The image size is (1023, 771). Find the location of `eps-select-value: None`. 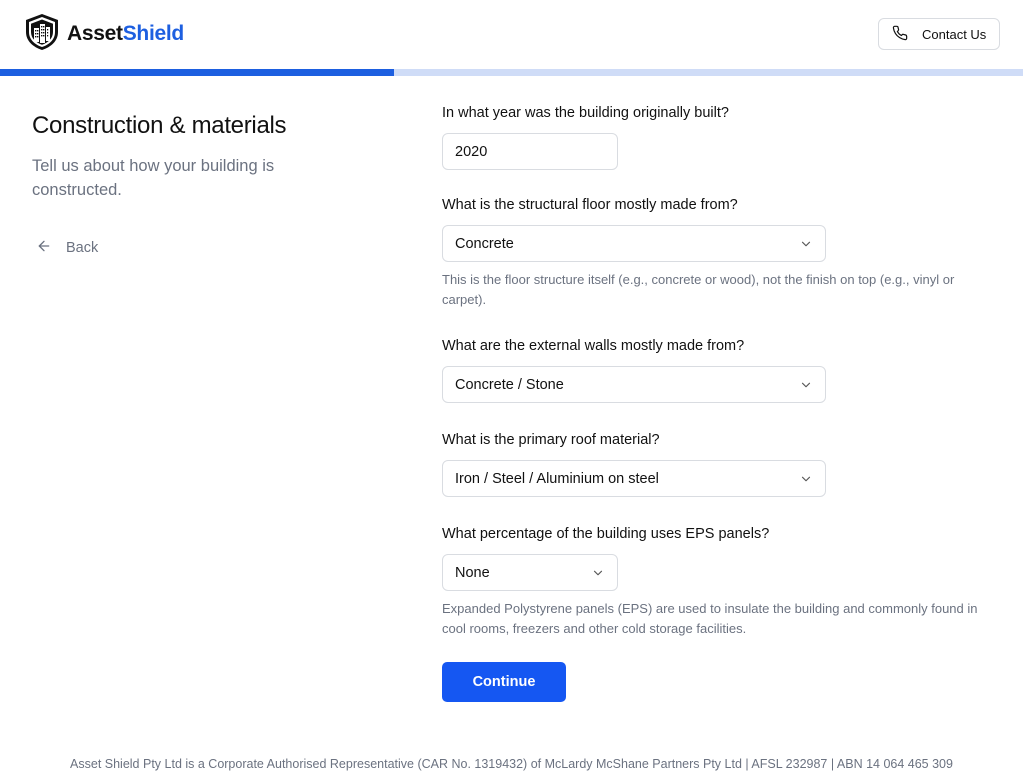

eps-select-value: None is located at coordinates (472, 572).